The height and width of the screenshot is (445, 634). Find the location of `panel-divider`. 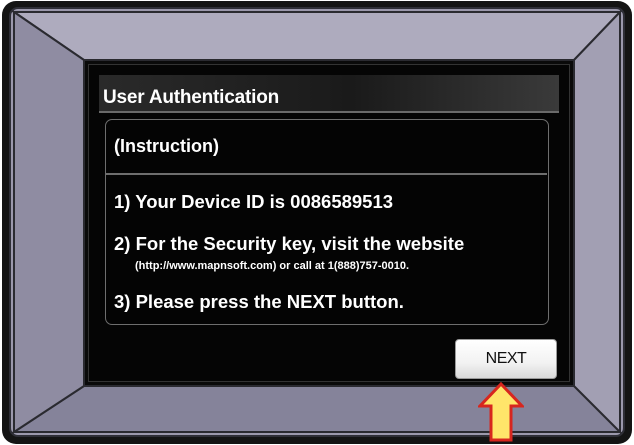

panel-divider is located at coordinates (326, 174).